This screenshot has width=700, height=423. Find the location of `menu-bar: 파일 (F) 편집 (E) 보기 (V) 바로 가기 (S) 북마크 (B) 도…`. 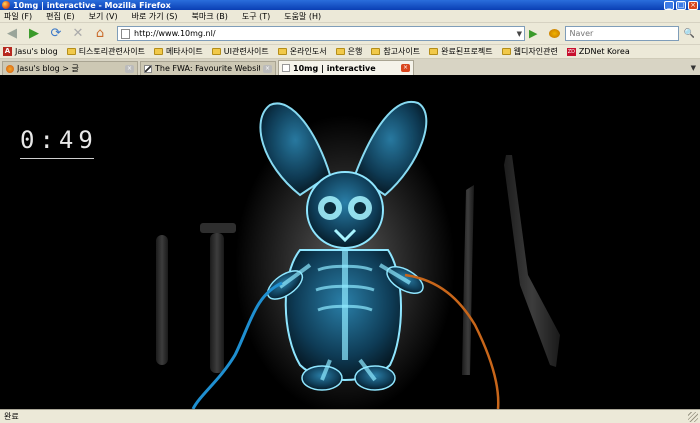

menu-bar: 파일 (F) 편집 (E) 보기 (V) 바로 가기 (S) 북마크 (B) 도… is located at coordinates (350, 16).